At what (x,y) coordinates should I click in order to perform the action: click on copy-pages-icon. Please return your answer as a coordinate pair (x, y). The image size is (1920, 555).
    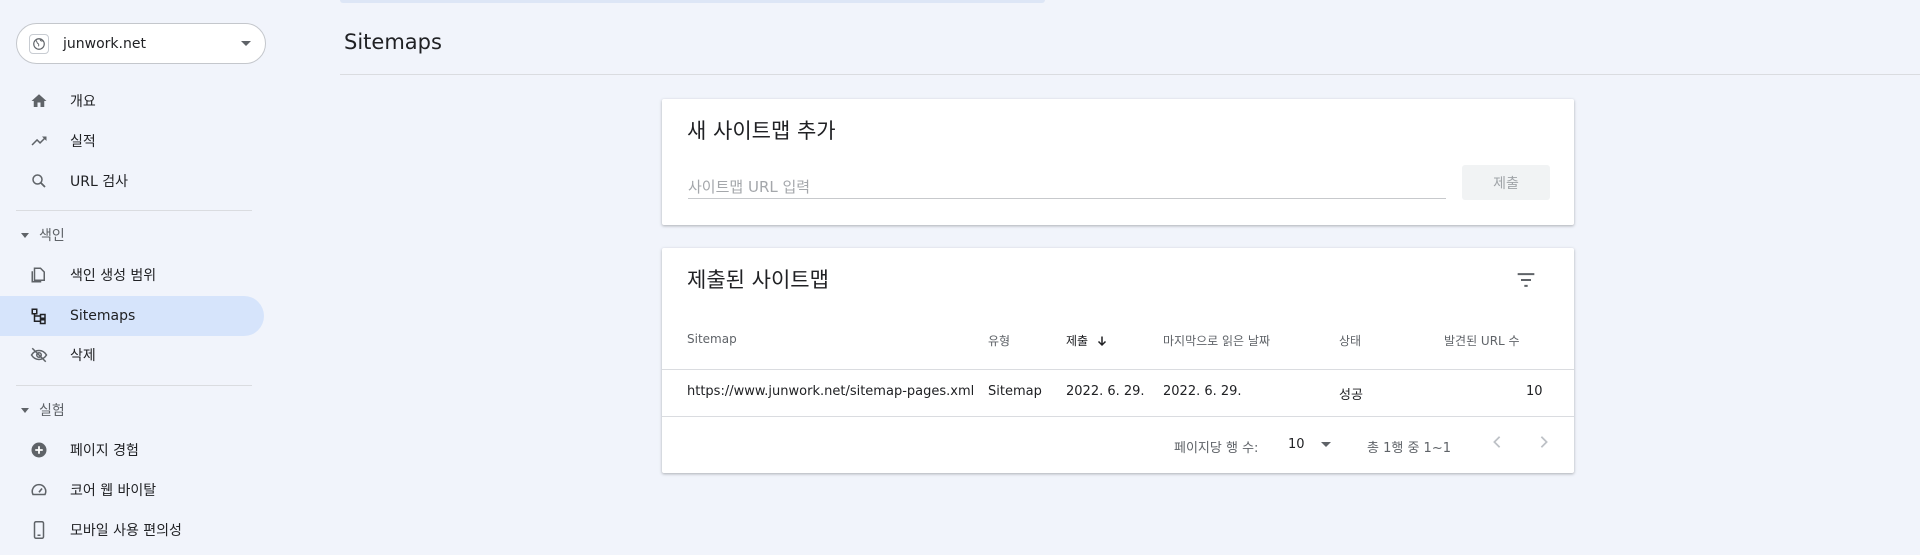
    Looking at the image, I should click on (39, 275).